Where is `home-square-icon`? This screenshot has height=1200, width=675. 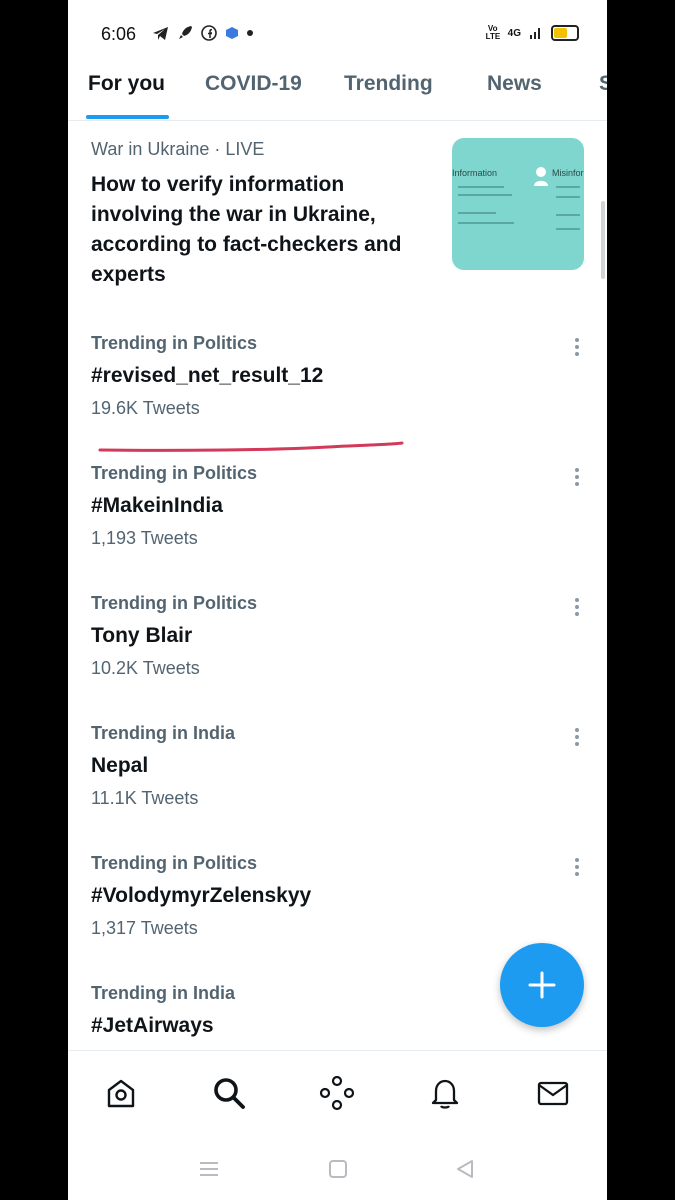
home-square-icon is located at coordinates (338, 1169).